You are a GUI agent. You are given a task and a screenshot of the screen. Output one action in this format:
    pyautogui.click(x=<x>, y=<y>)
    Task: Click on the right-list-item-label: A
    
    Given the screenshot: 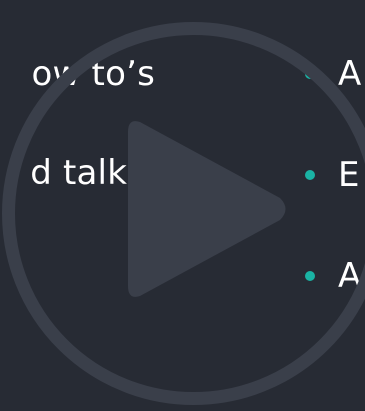 What is the action you would take?
    pyautogui.click(x=350, y=74)
    